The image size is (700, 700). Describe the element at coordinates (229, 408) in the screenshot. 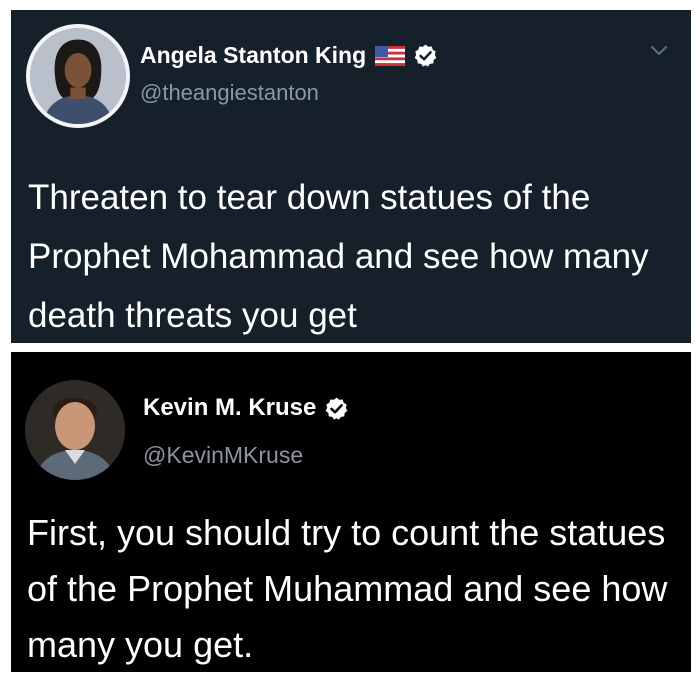

I see `author-name: Kevin M. Kruse` at that location.